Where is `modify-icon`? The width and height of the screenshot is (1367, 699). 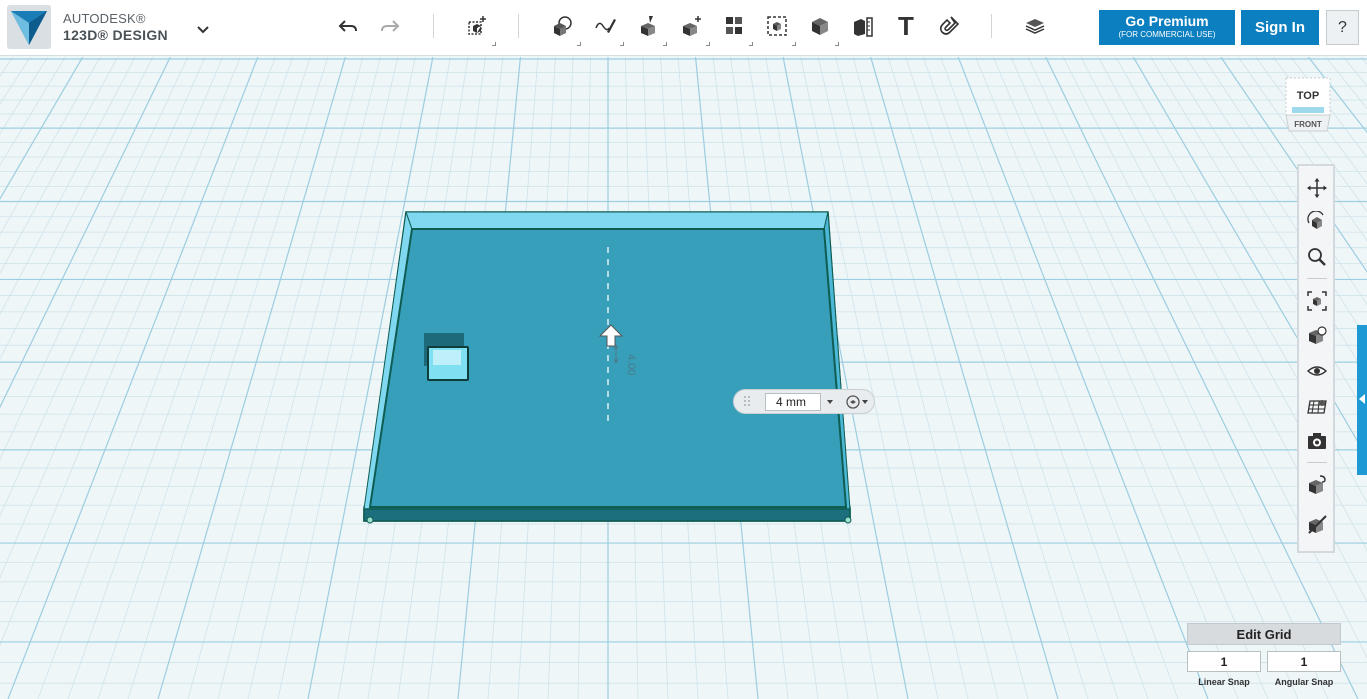
modify-icon is located at coordinates (692, 26).